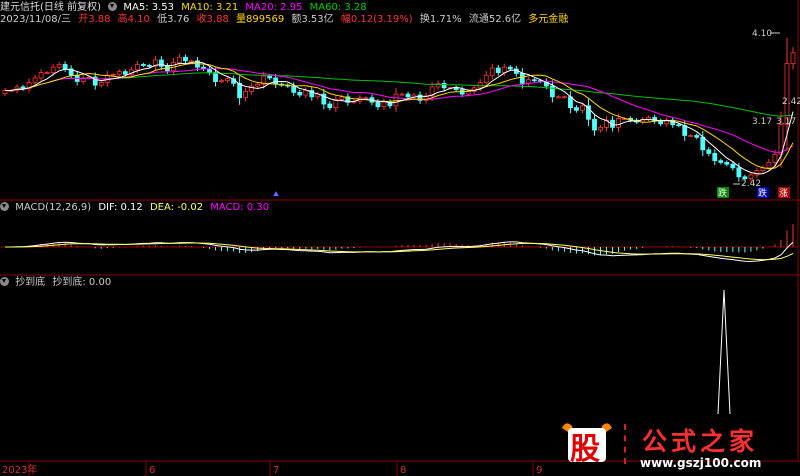  Describe the element at coordinates (173, 19) in the screenshot. I see `low-label: 低3.76` at that location.